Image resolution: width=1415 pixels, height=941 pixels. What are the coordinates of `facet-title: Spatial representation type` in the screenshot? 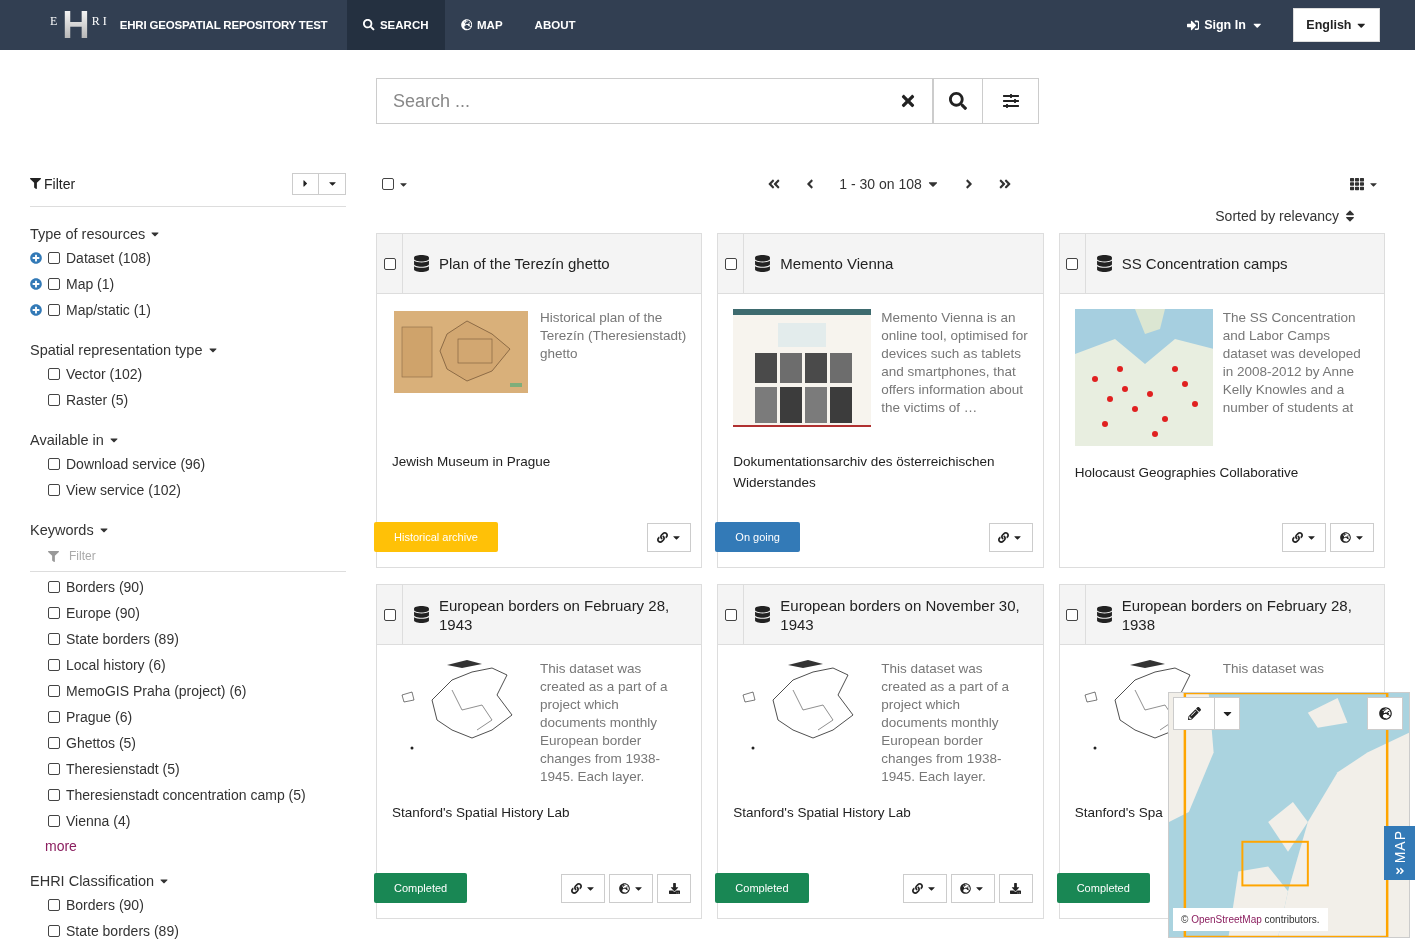 It's located at (188, 350).